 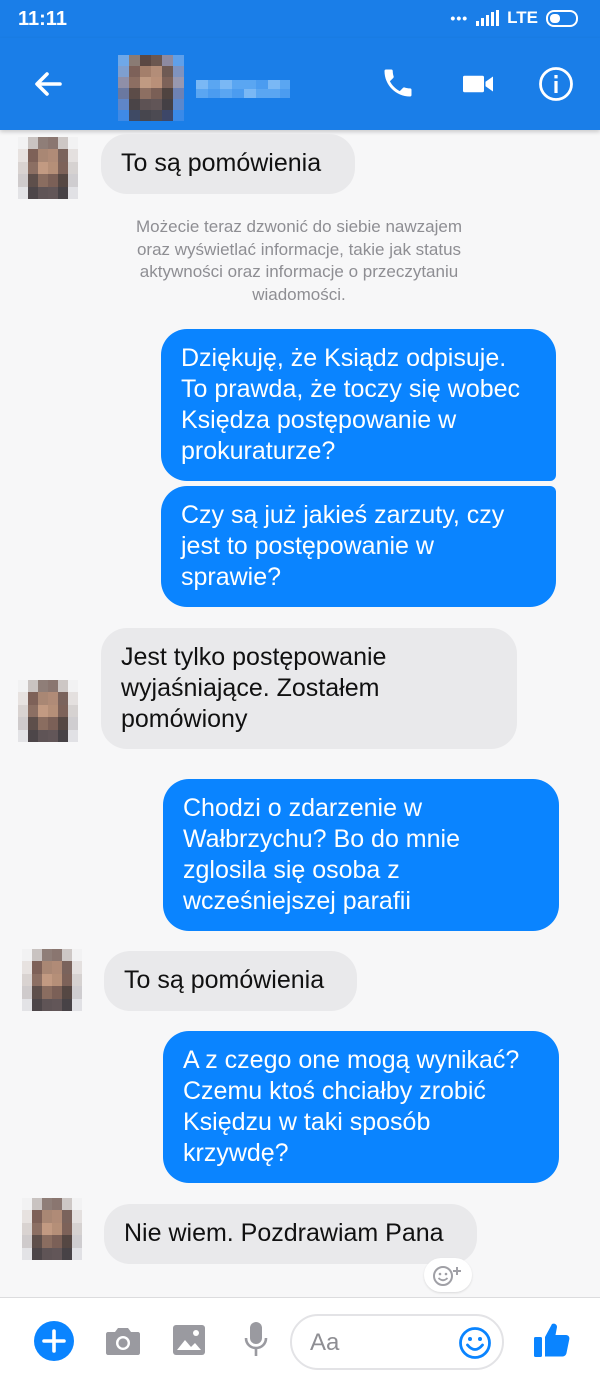 I want to click on add-reaction-icon, so click(x=447, y=1276).